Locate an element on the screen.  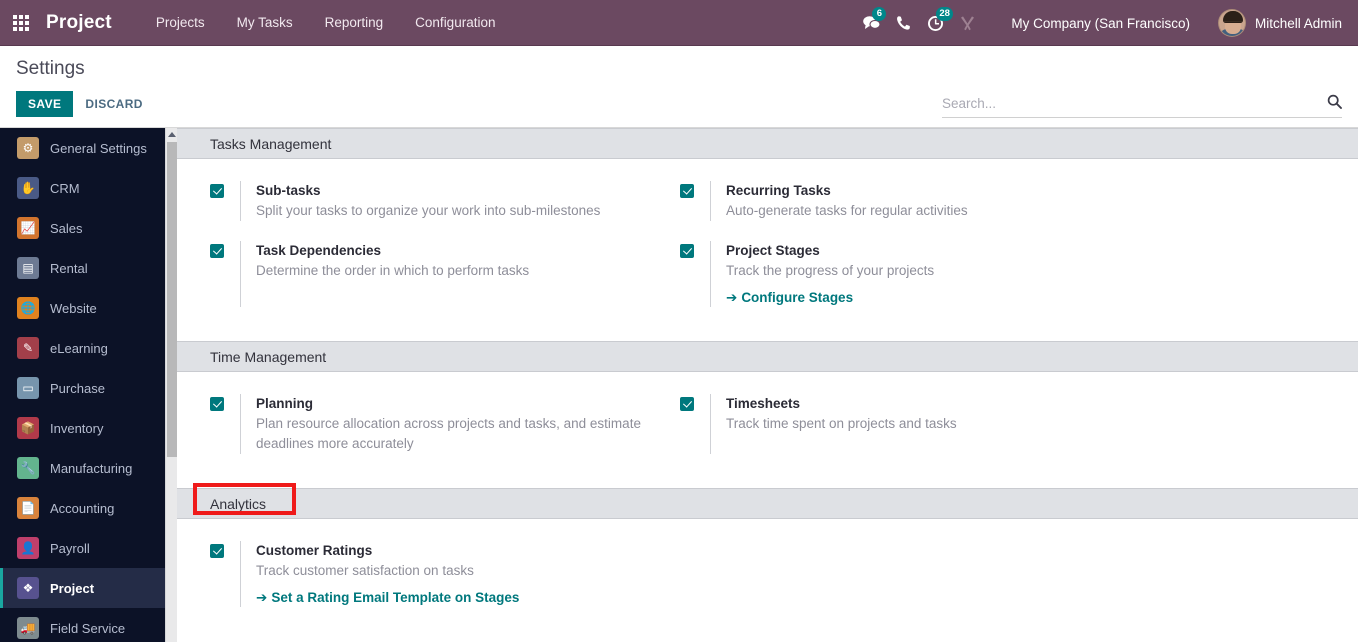
developer-tools-icon is located at coordinates (967, 23).